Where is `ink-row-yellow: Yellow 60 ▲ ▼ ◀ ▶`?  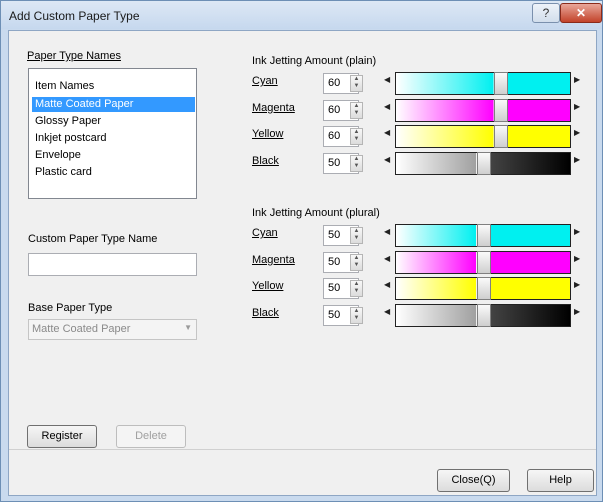
ink-row-yellow: Yellow 60 ▲ ▼ ◀ ▶ is located at coordinates (419, 136).